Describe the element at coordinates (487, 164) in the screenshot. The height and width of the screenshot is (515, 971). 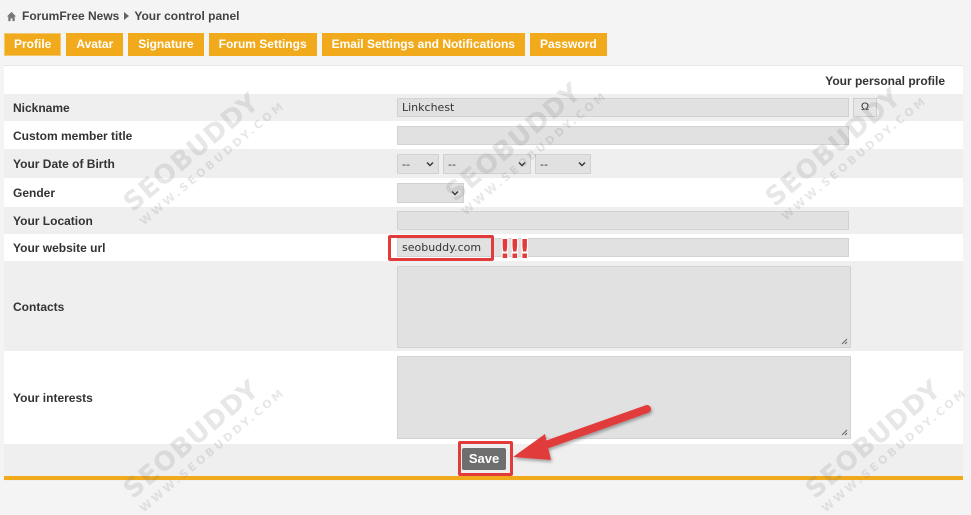
I see `dob-month-select: --` at that location.